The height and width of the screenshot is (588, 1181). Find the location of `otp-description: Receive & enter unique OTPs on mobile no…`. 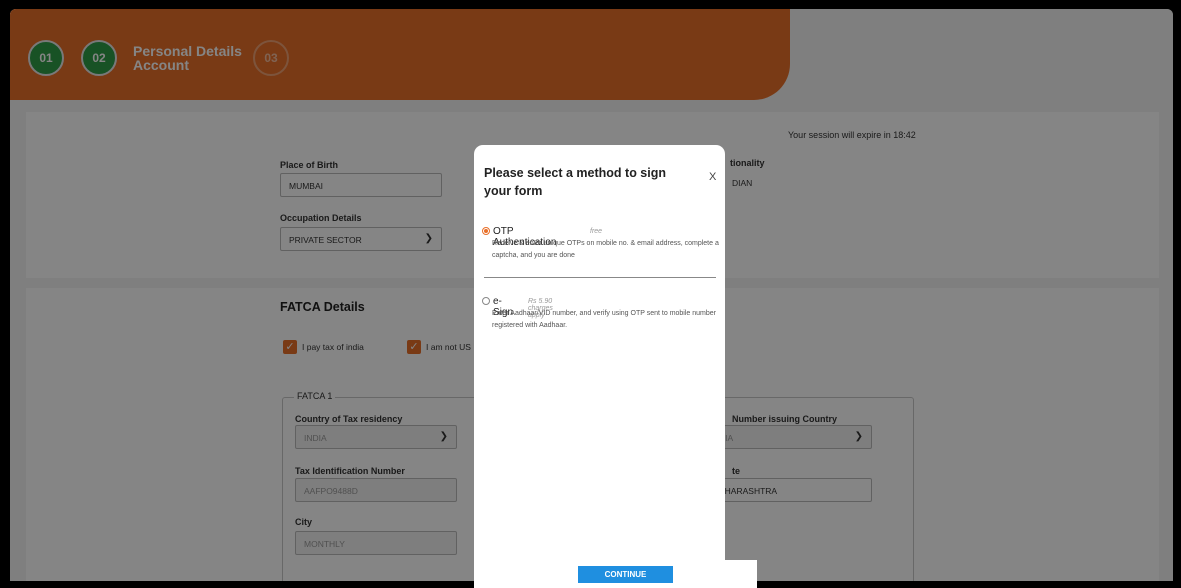

otp-description: Receive & enter unique OTPs on mobile no… is located at coordinates (605, 249).